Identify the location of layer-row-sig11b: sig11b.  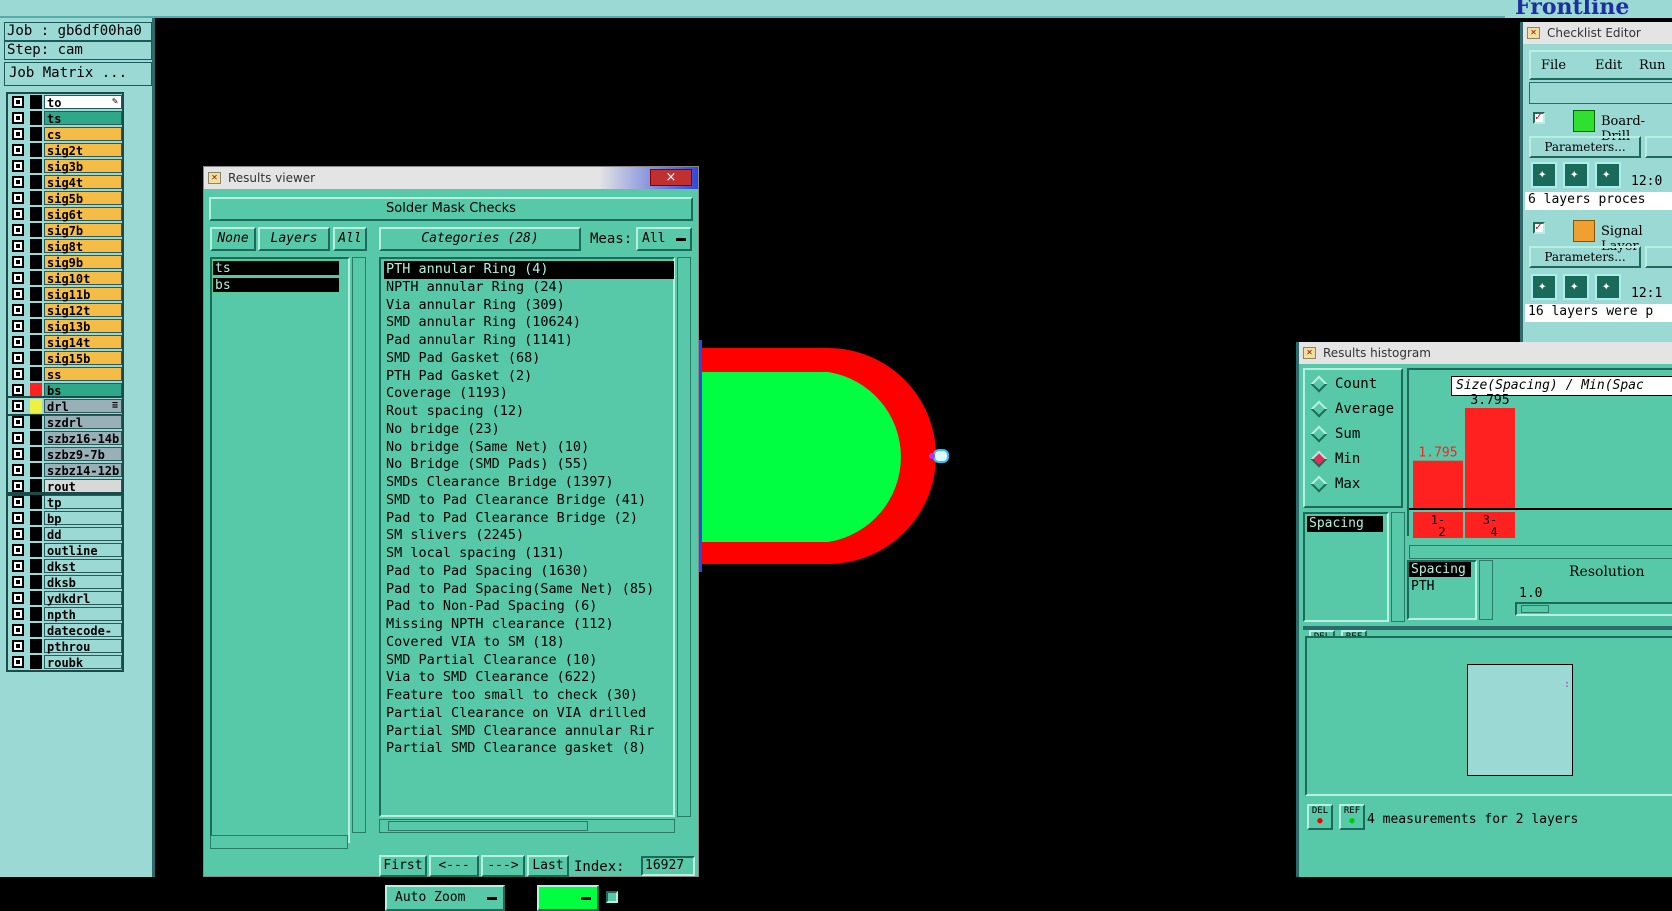
(65, 294).